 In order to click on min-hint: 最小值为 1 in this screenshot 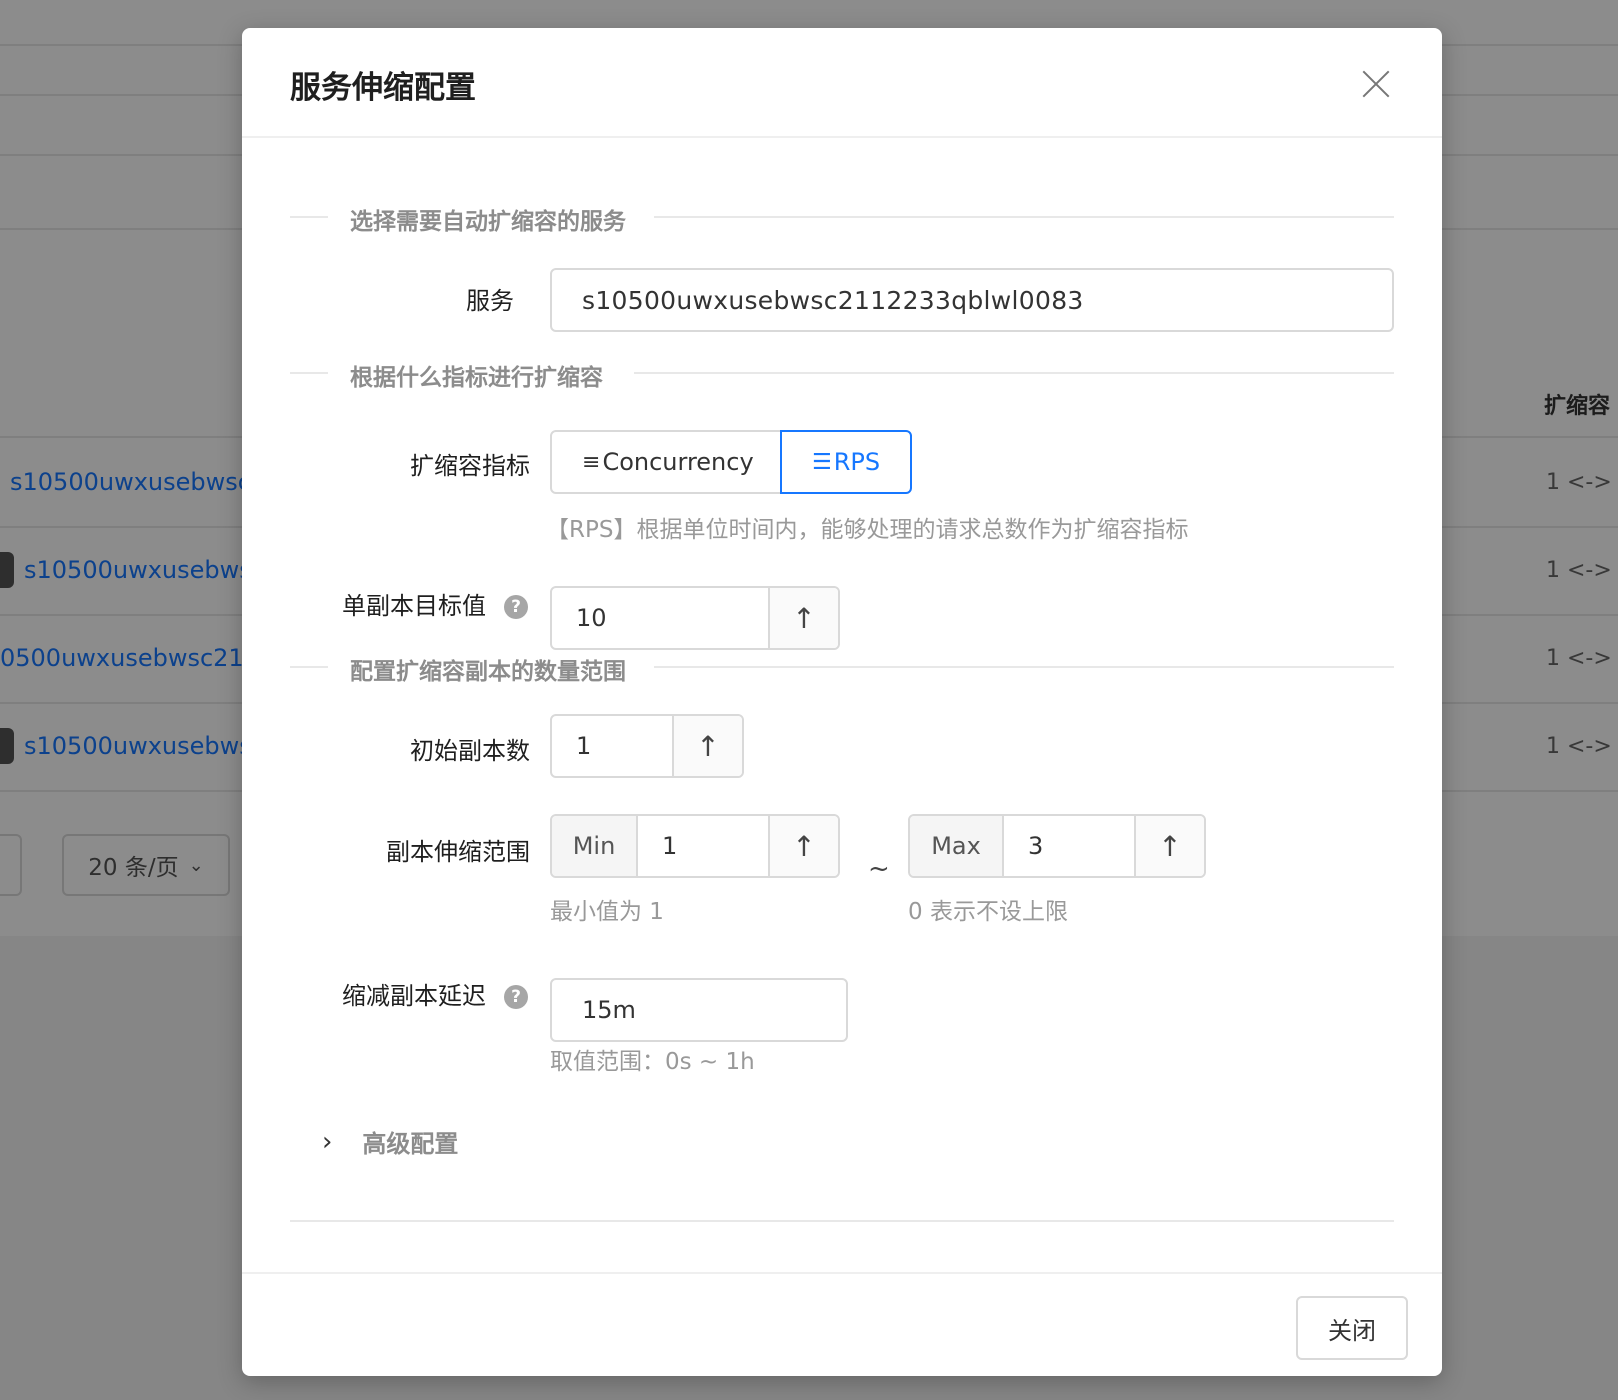, I will do `click(607, 912)`.